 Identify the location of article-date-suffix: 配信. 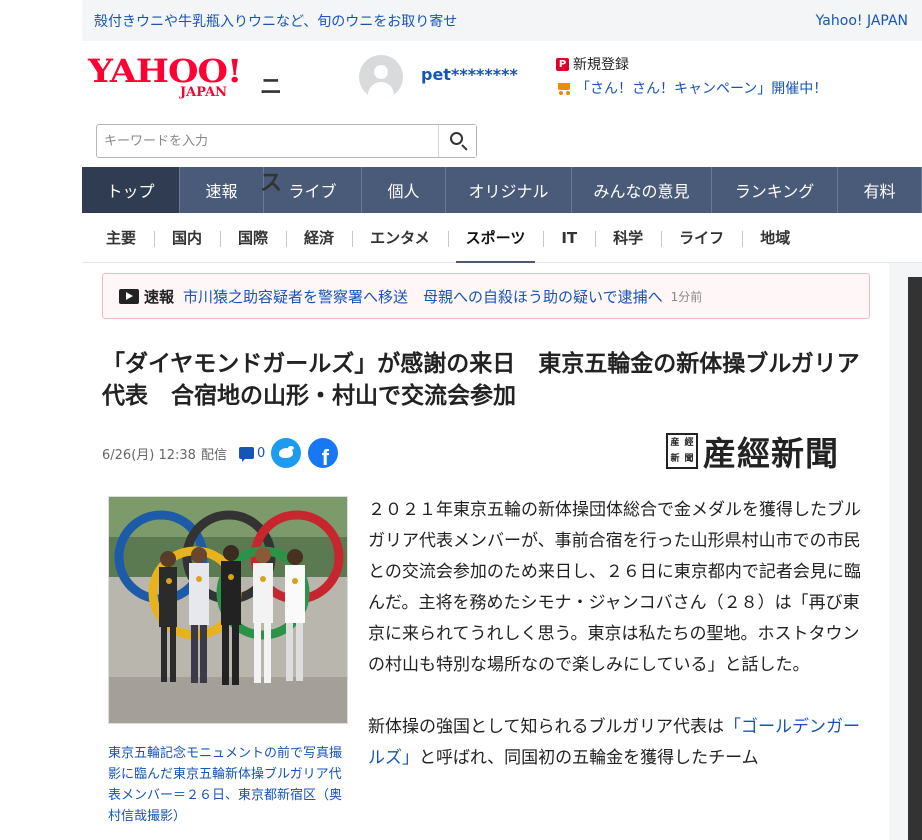
(213, 455).